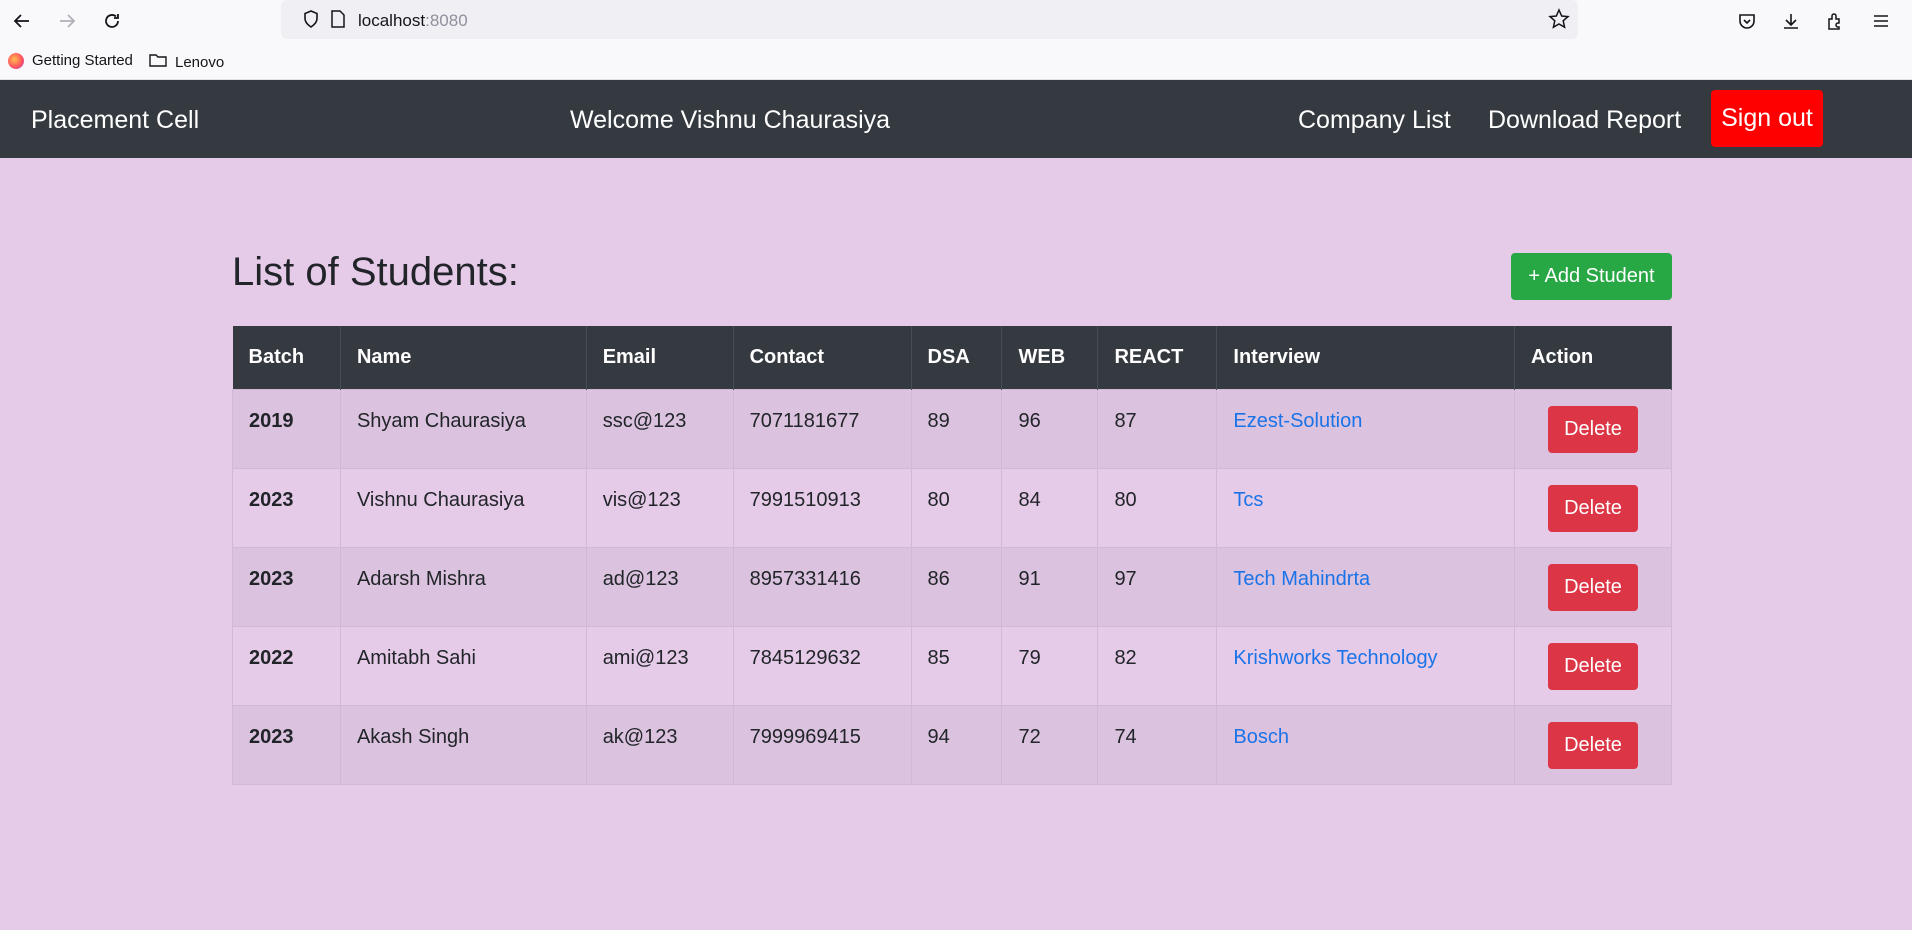 This screenshot has width=1912, height=930. I want to click on header-email: Email, so click(660, 357).